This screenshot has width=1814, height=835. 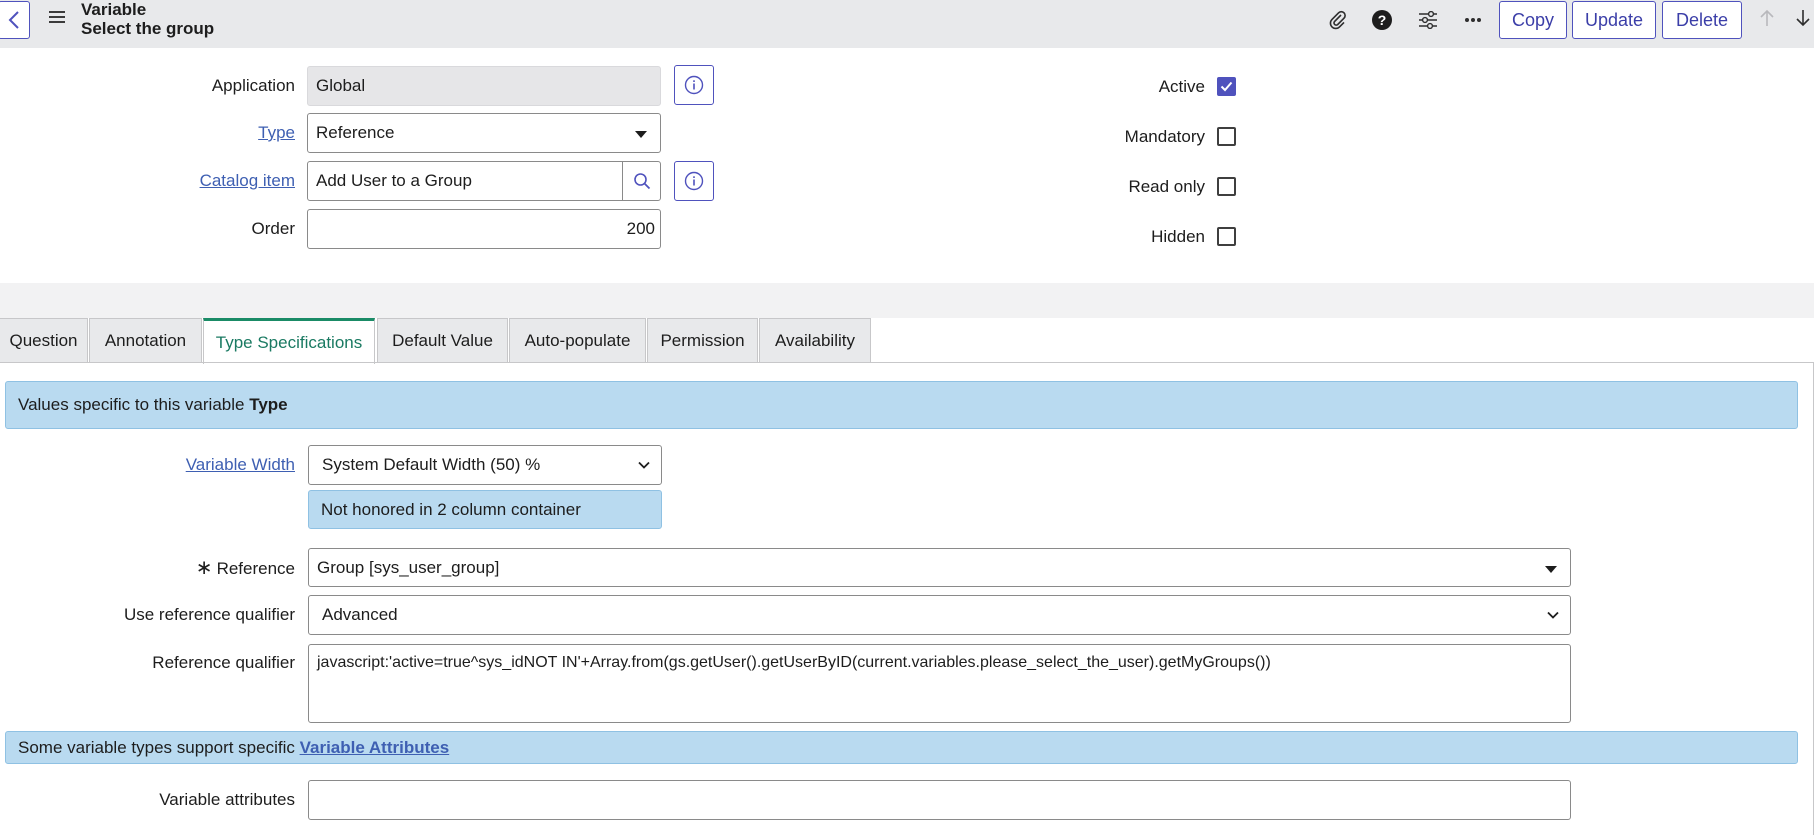 I want to click on catalog-item-value: Add User to a Group, so click(x=394, y=180).